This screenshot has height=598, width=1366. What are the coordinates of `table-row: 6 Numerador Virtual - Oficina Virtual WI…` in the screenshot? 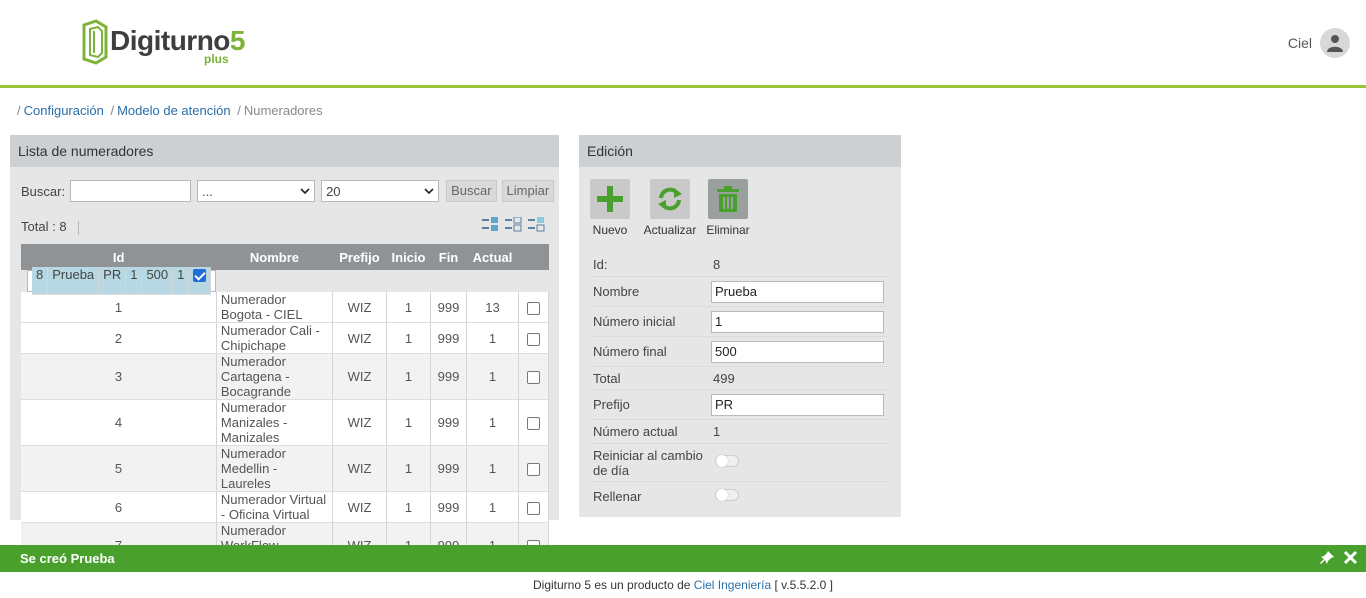 It's located at (285, 507).